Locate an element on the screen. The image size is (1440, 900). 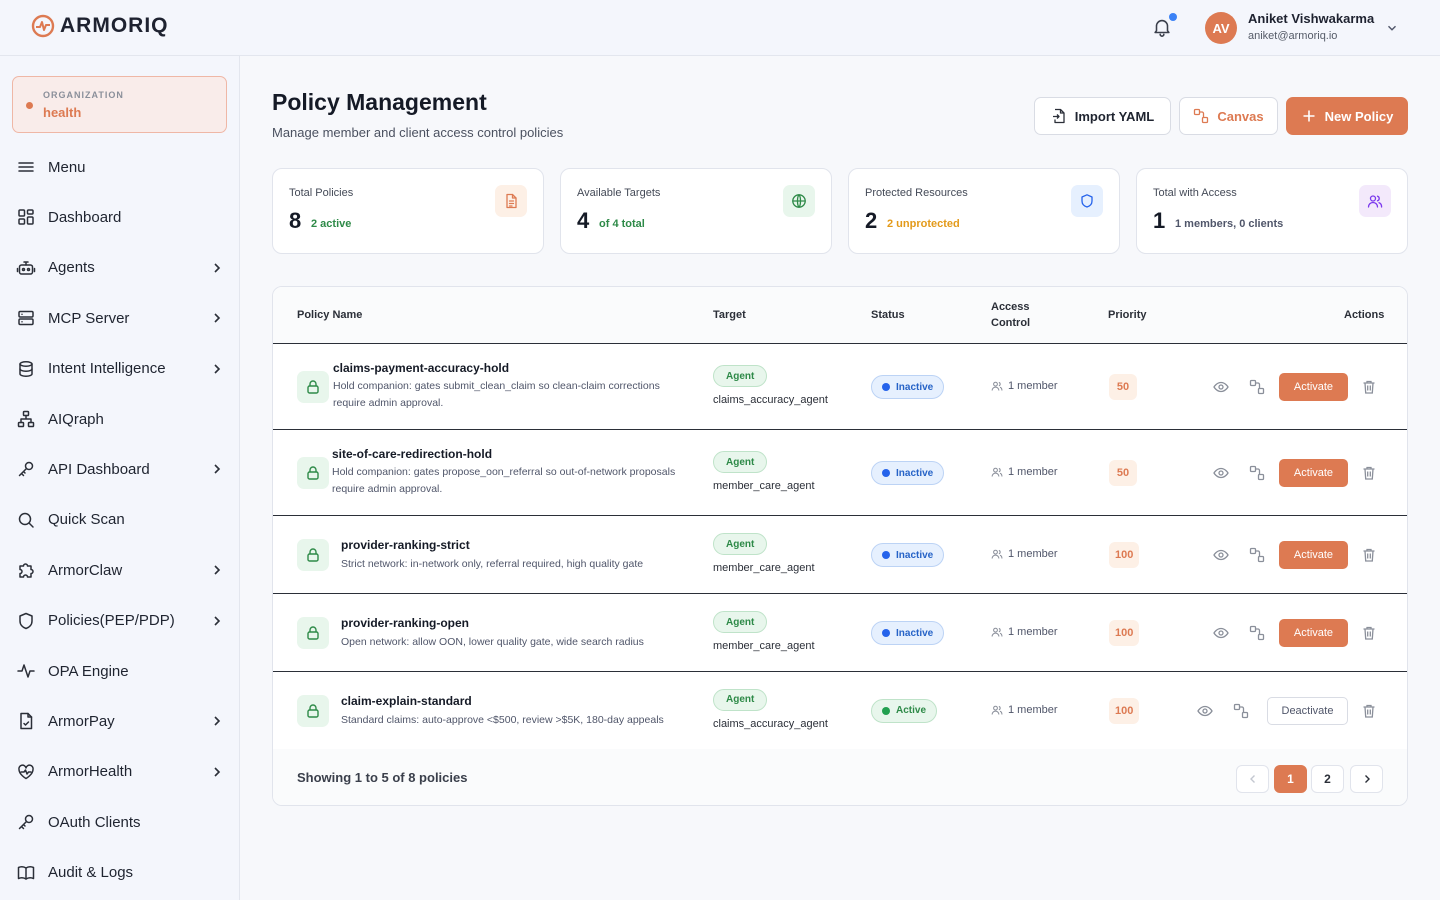
previous-page-button is located at coordinates (1252, 779).